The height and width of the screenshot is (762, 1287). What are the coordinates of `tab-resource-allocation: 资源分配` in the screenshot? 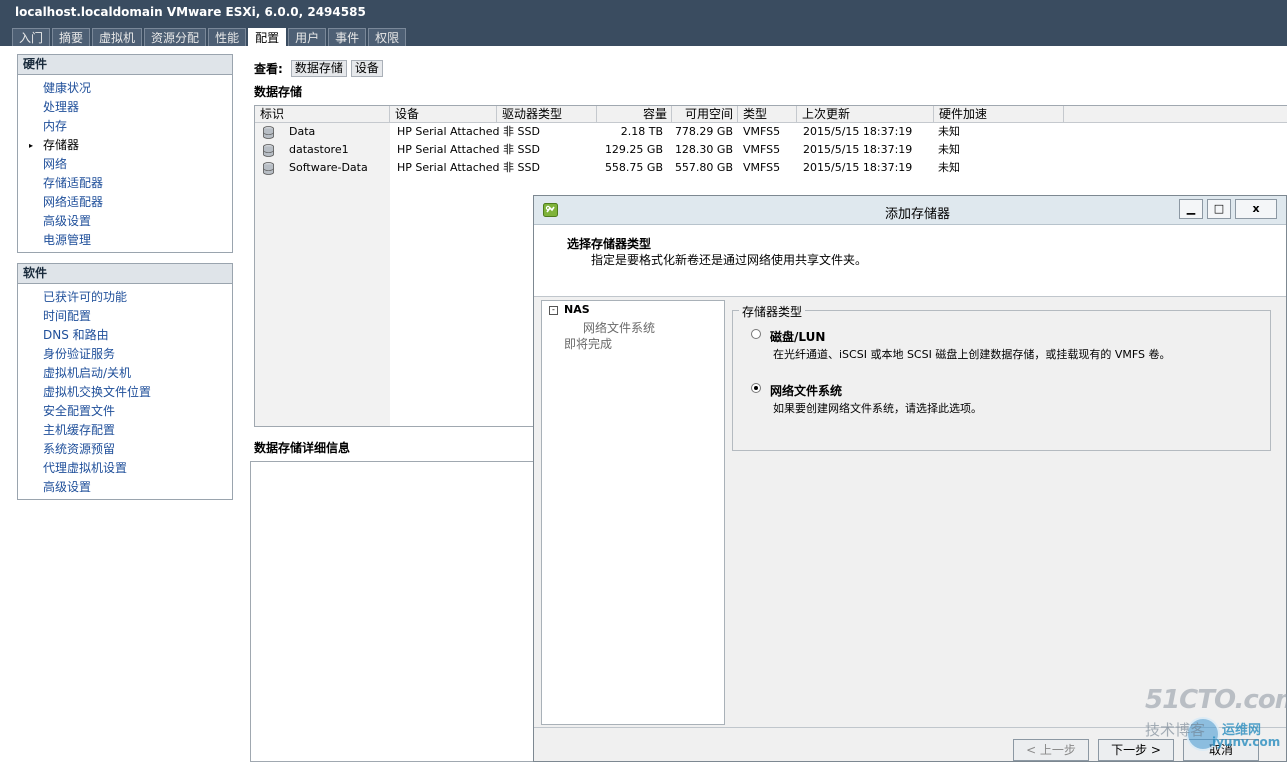 It's located at (175, 37).